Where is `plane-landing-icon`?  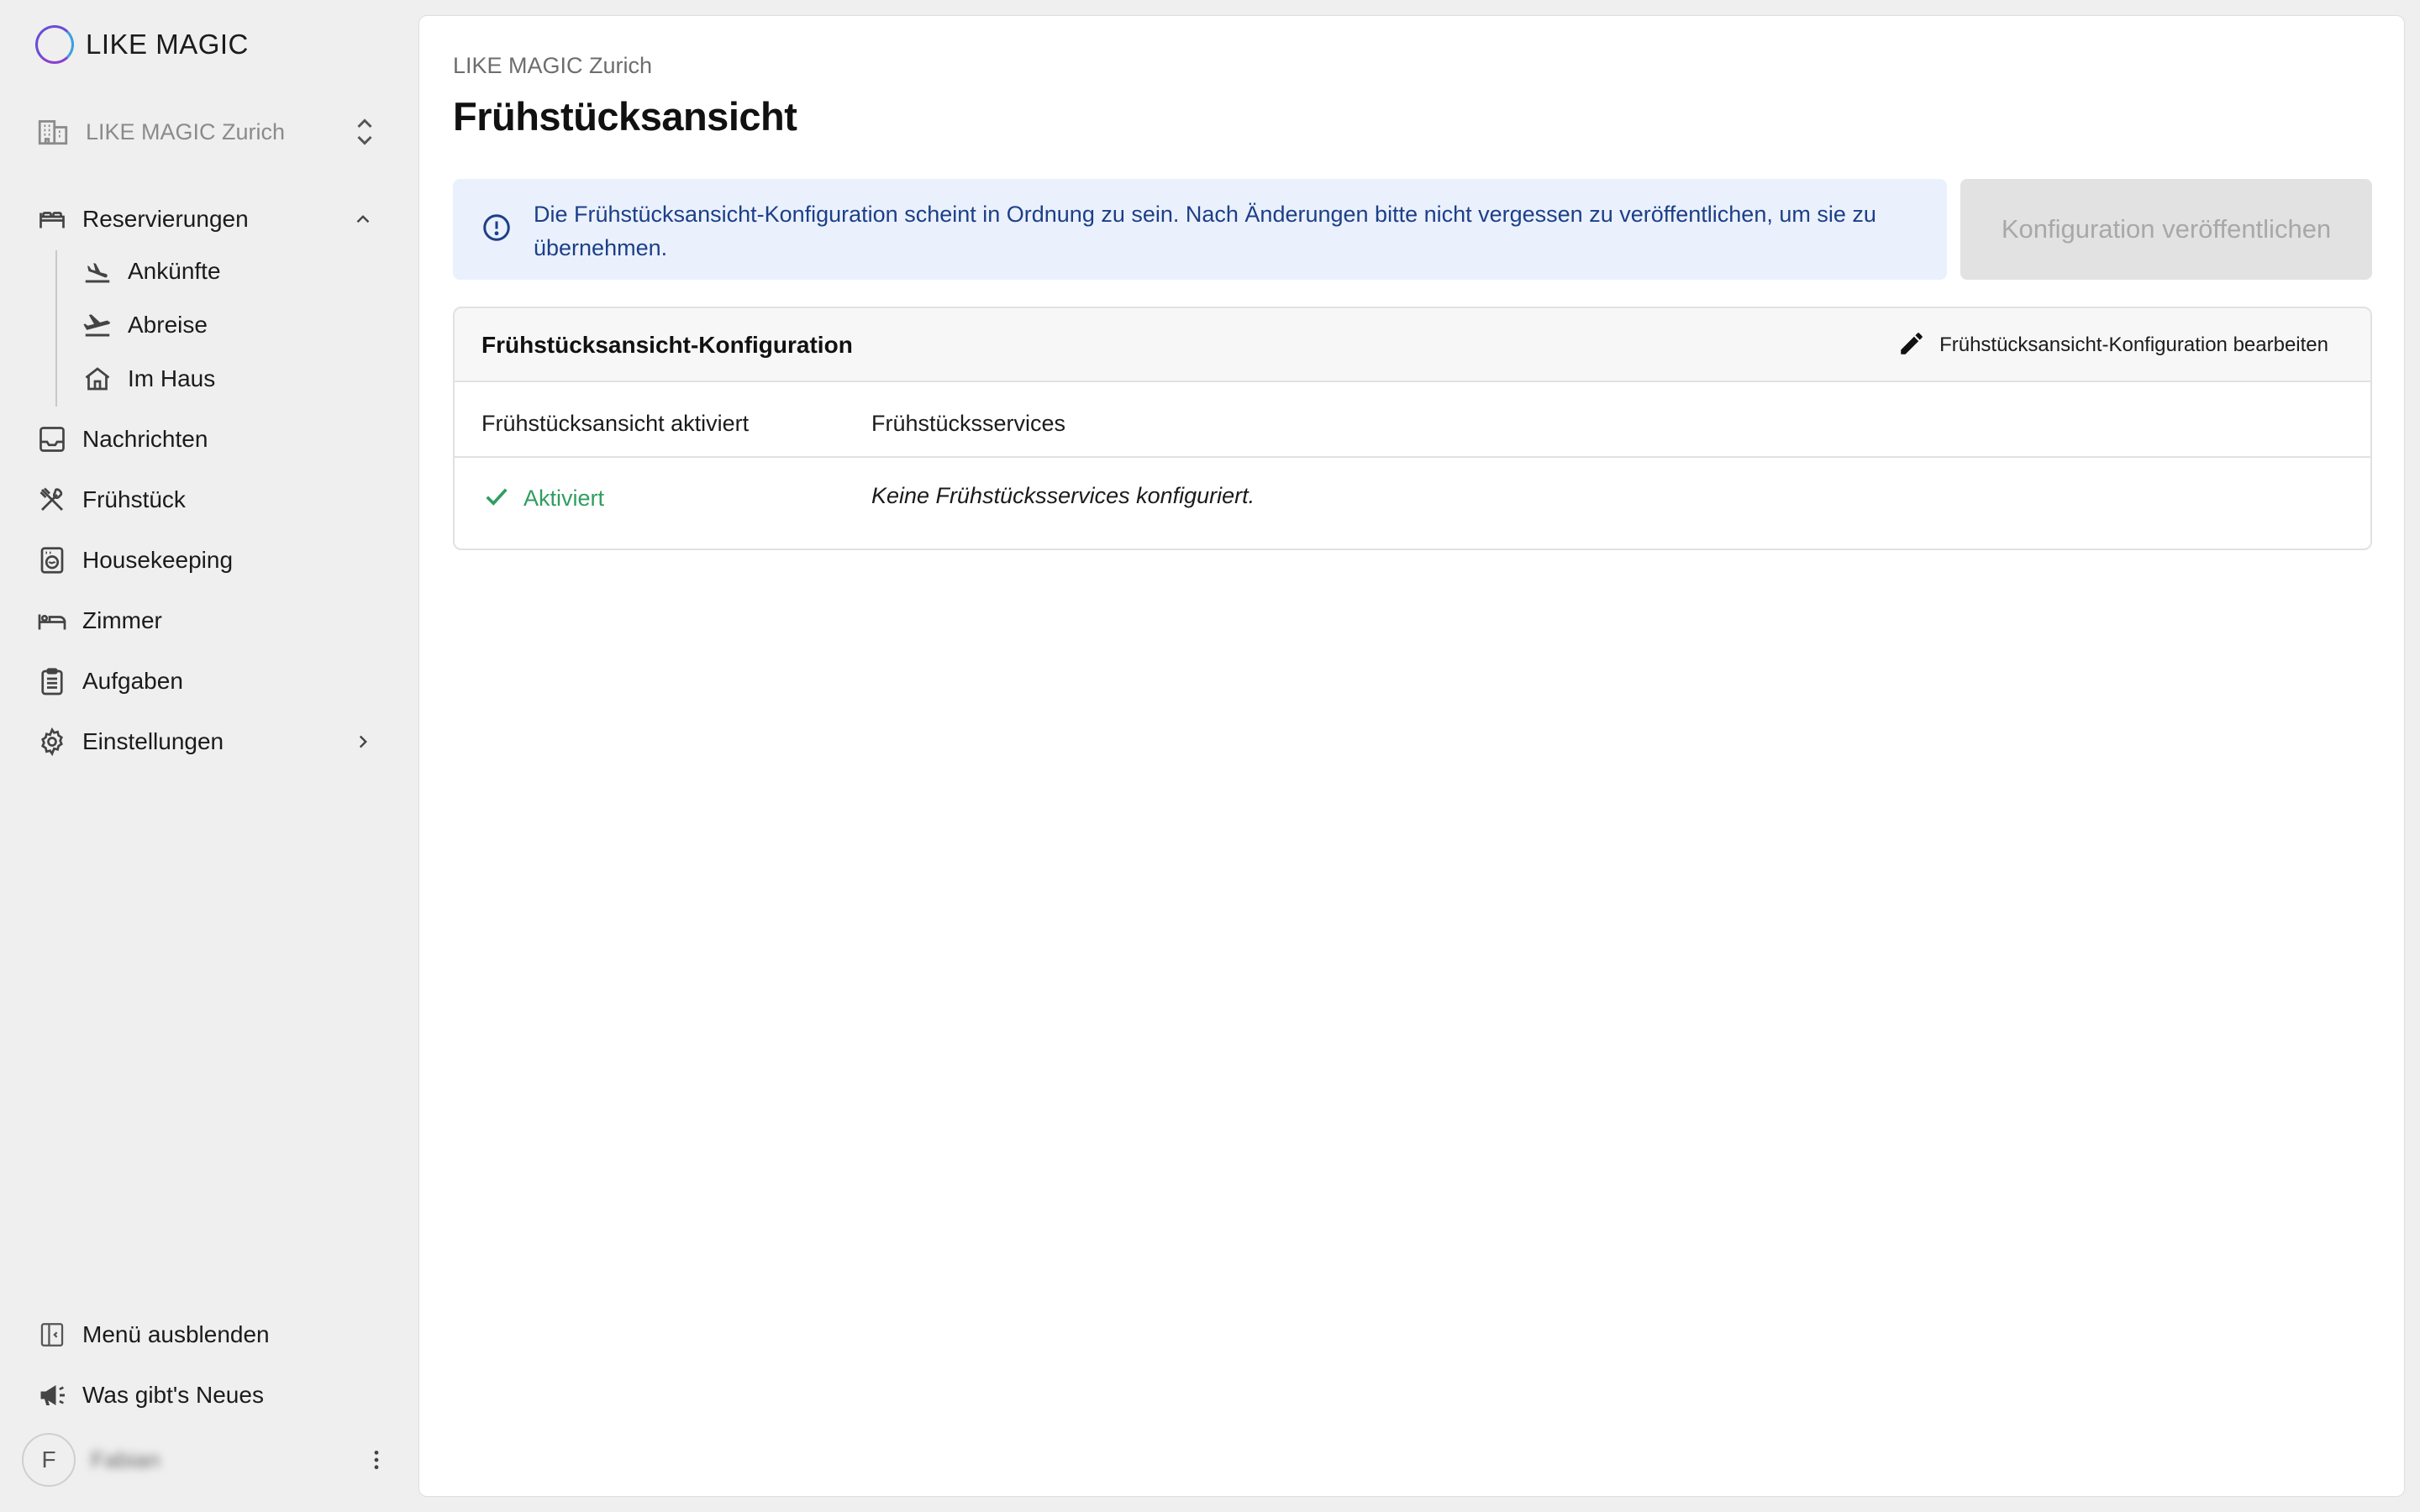 plane-landing-icon is located at coordinates (97, 271).